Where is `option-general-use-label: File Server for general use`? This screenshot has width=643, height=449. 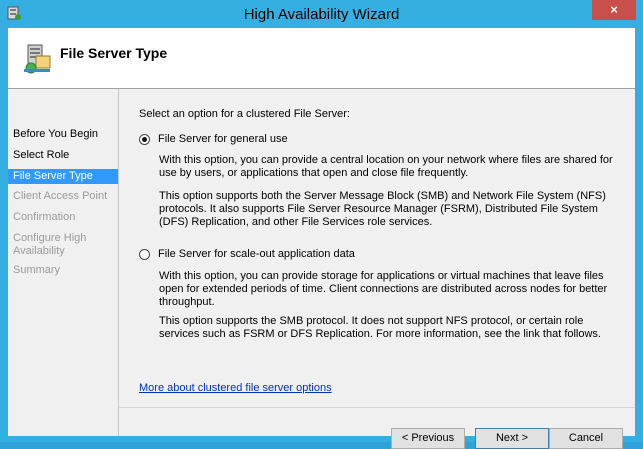 option-general-use-label: File Server for general use is located at coordinates (223, 139).